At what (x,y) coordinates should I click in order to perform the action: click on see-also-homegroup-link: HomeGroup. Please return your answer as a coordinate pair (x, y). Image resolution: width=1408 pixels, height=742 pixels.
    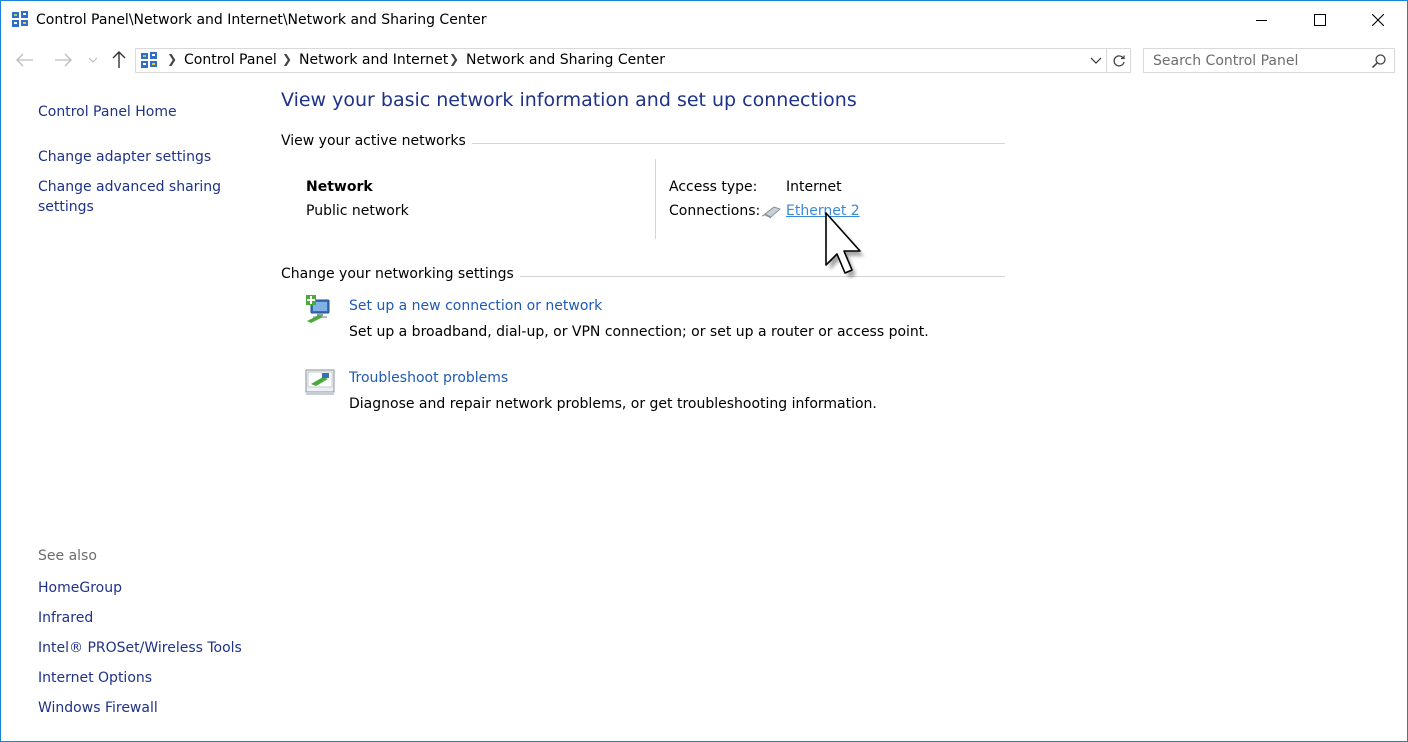
    Looking at the image, I should click on (148, 588).